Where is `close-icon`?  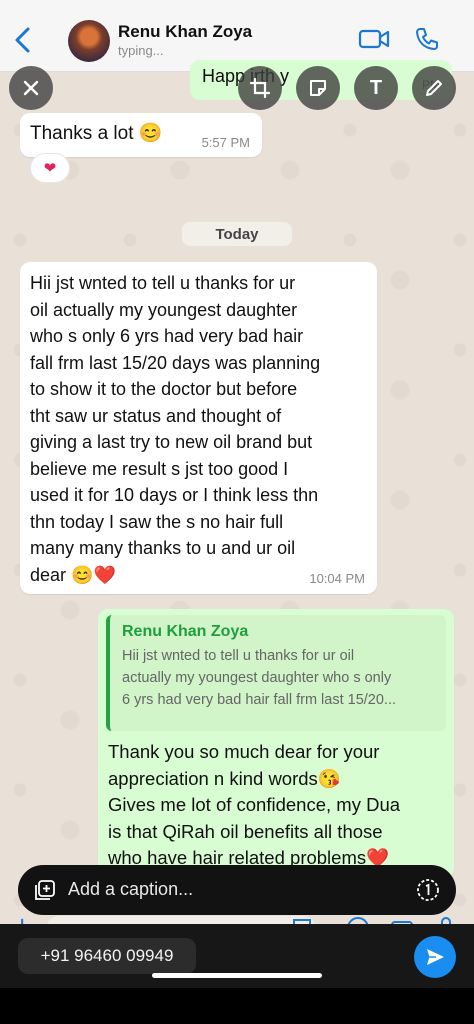 close-icon is located at coordinates (31, 88).